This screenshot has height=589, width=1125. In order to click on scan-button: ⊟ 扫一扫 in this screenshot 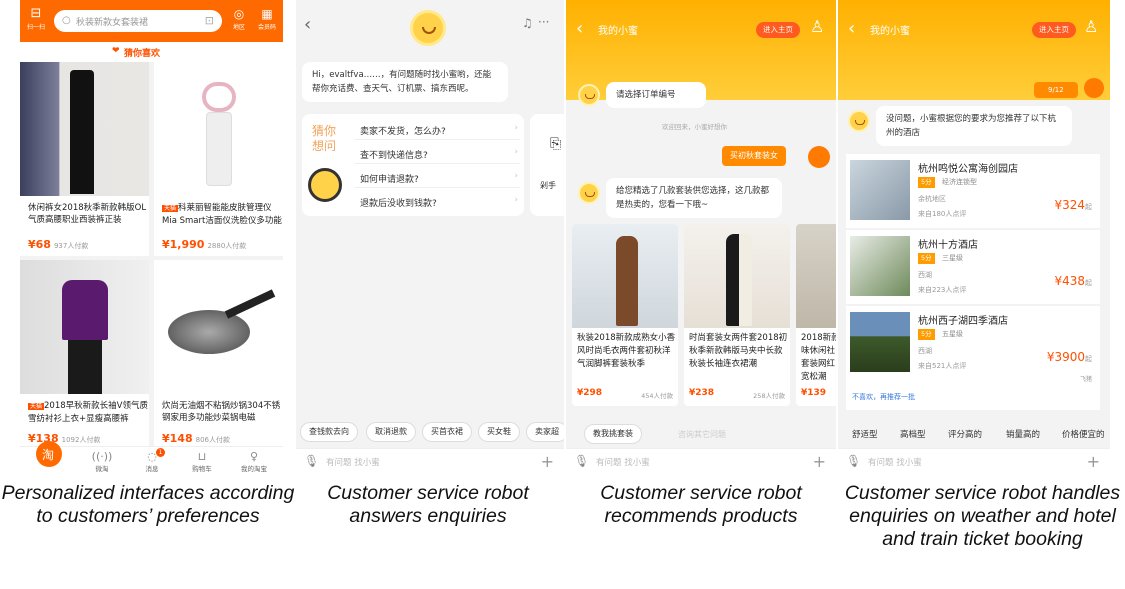, I will do `click(36, 18)`.